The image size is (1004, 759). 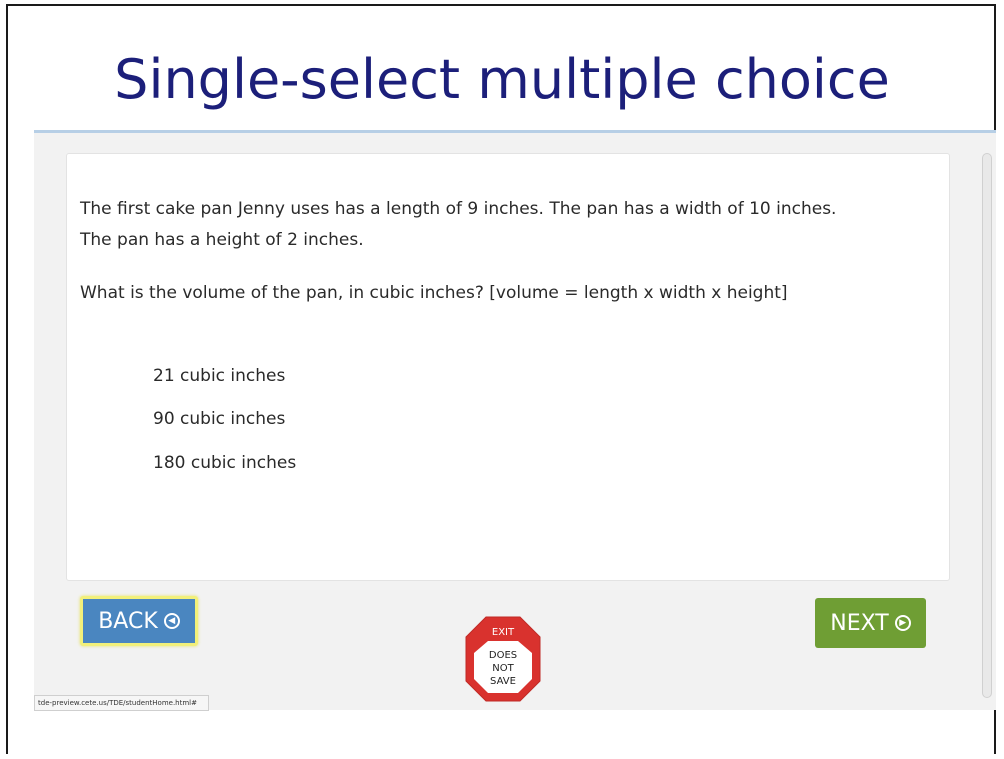 I want to click on next-button: NEXT ▶, so click(x=870, y=623).